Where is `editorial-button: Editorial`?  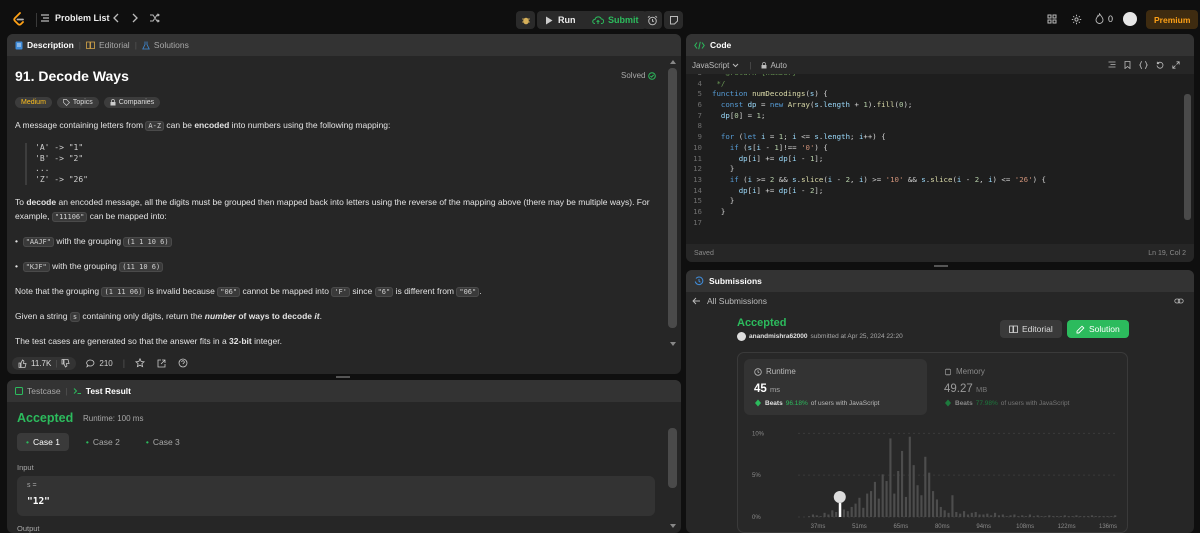 editorial-button: Editorial is located at coordinates (1031, 329).